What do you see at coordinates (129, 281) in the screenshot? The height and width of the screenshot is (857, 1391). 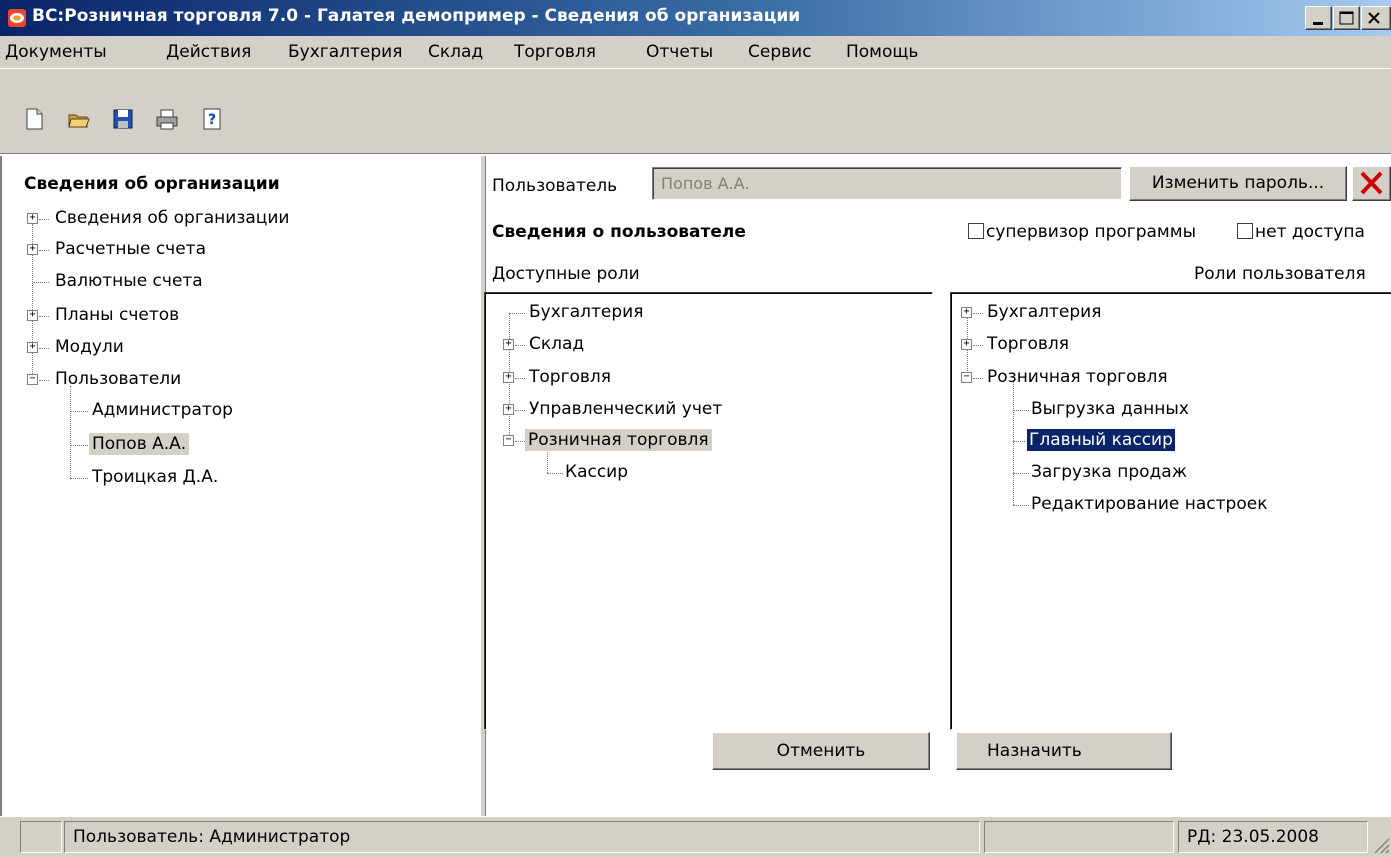 I see `tree-item-label: Валютные счета` at bounding box center [129, 281].